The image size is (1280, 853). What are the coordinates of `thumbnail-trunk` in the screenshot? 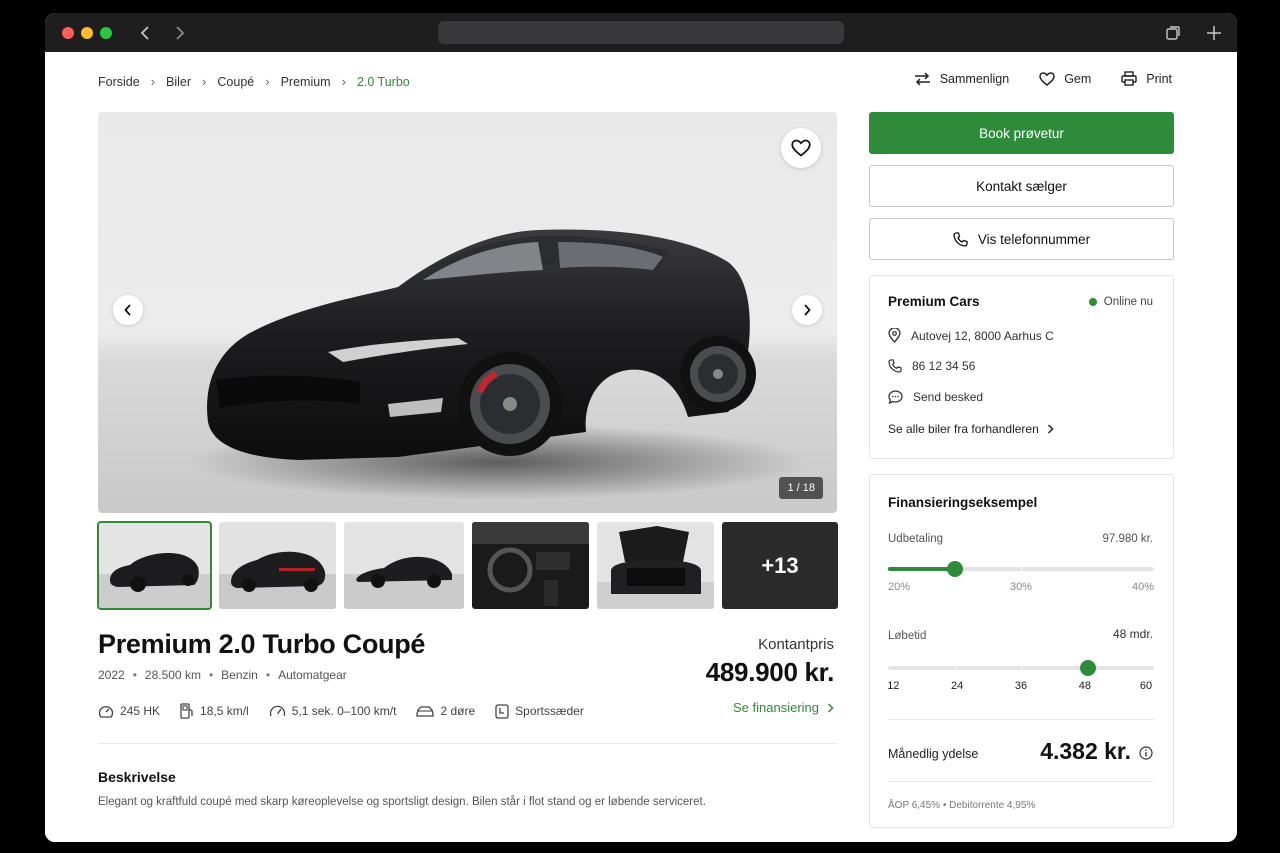 It's located at (655, 565).